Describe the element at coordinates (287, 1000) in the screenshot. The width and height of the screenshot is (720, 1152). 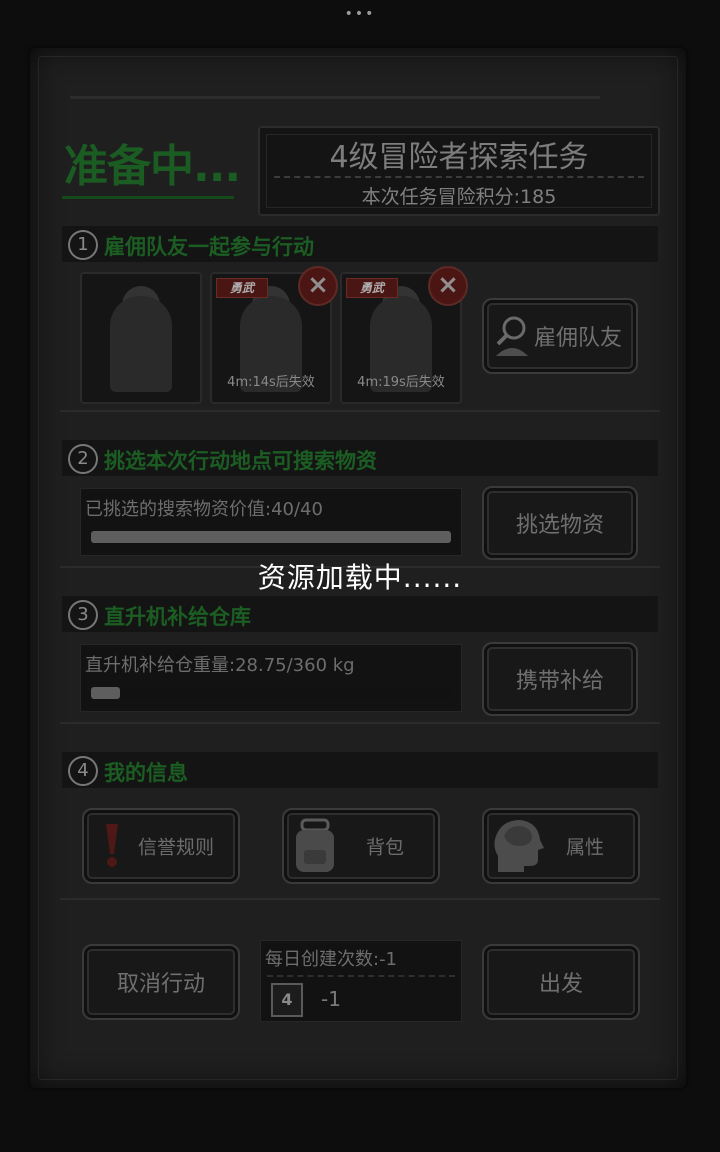
I see `calendar-icon: 4` at that location.